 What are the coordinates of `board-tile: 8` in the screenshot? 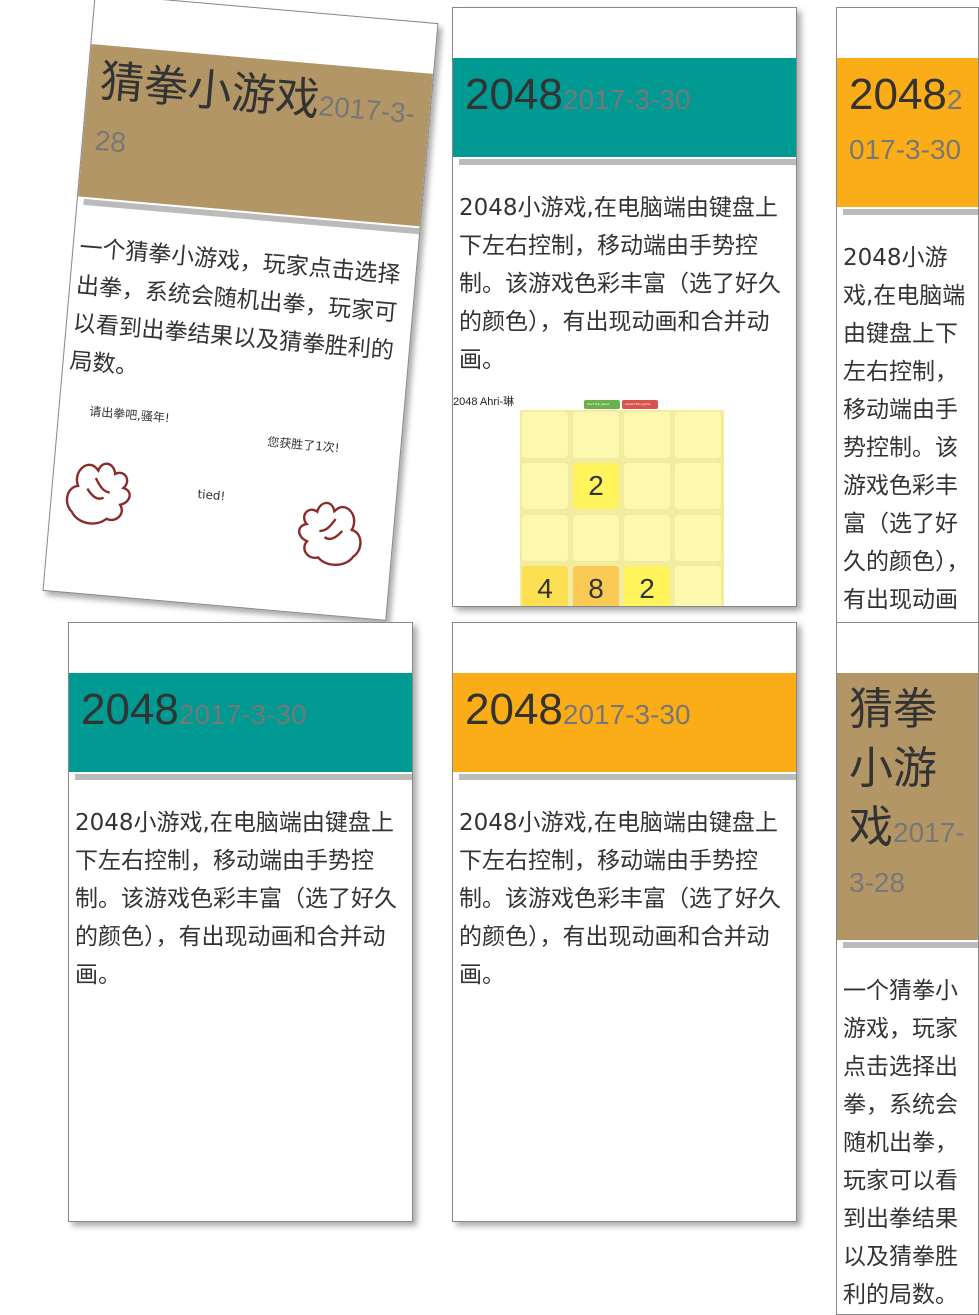 It's located at (596, 585).